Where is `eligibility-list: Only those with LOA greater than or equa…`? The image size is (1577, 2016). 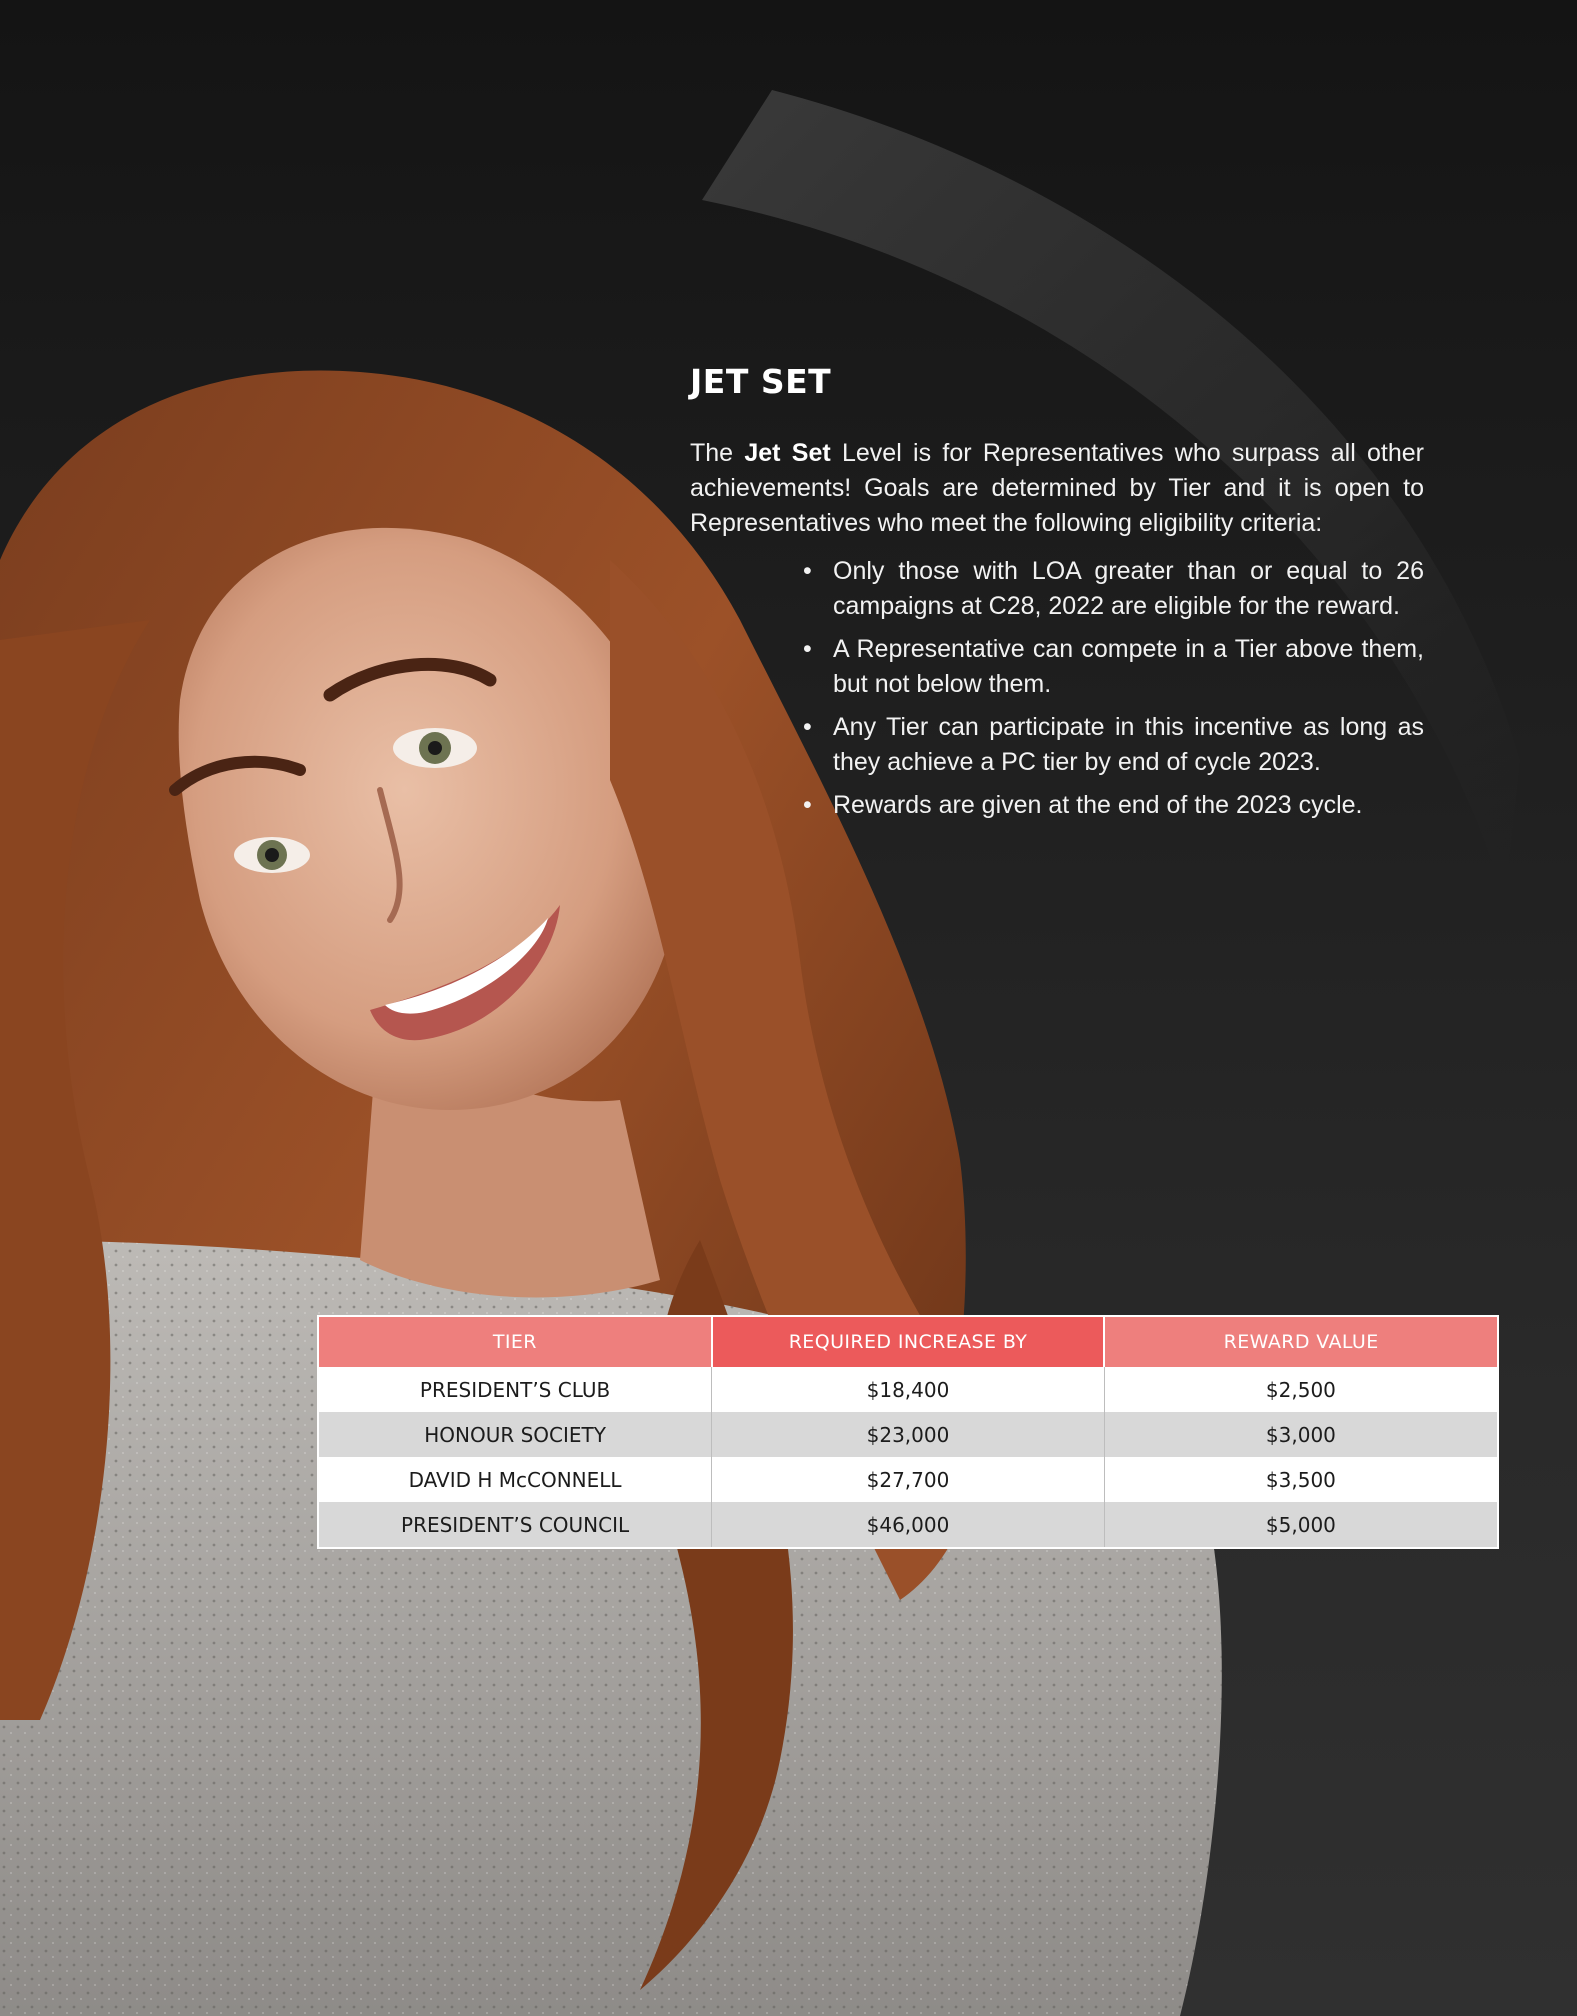 eligibility-list: Only those with LOA greater than or equa… is located at coordinates (1113, 692).